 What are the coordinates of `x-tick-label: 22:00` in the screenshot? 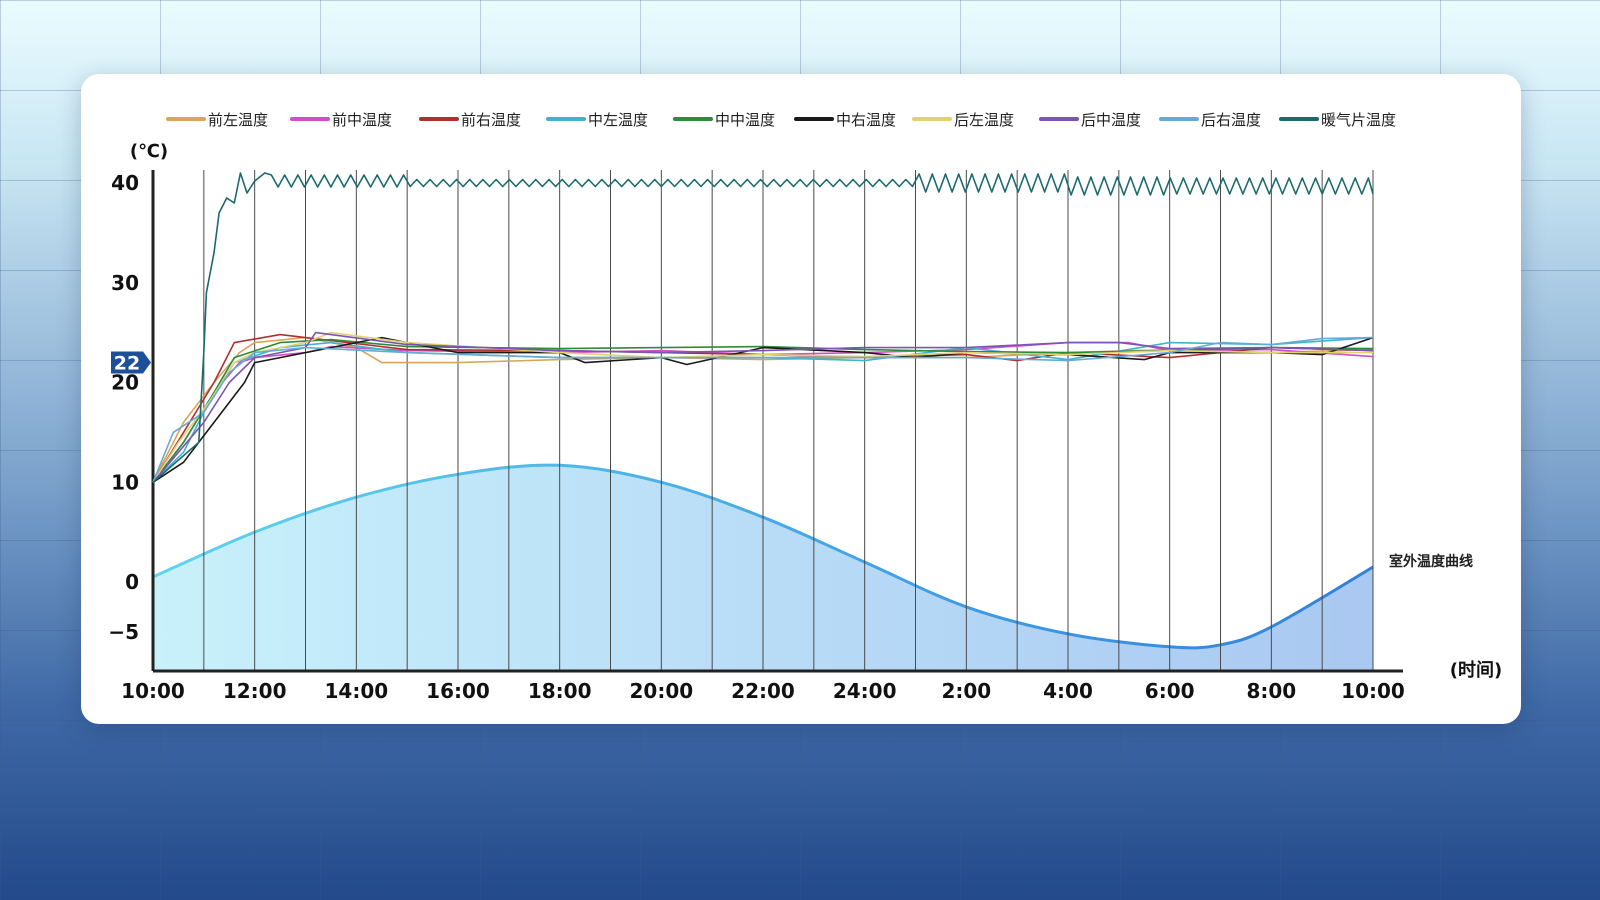 It's located at (763, 691).